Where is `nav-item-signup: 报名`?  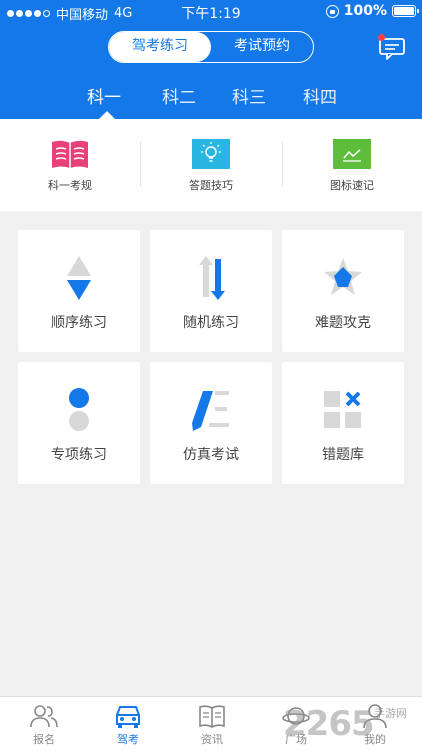
nav-item-signup: 报名 is located at coordinates (44, 724).